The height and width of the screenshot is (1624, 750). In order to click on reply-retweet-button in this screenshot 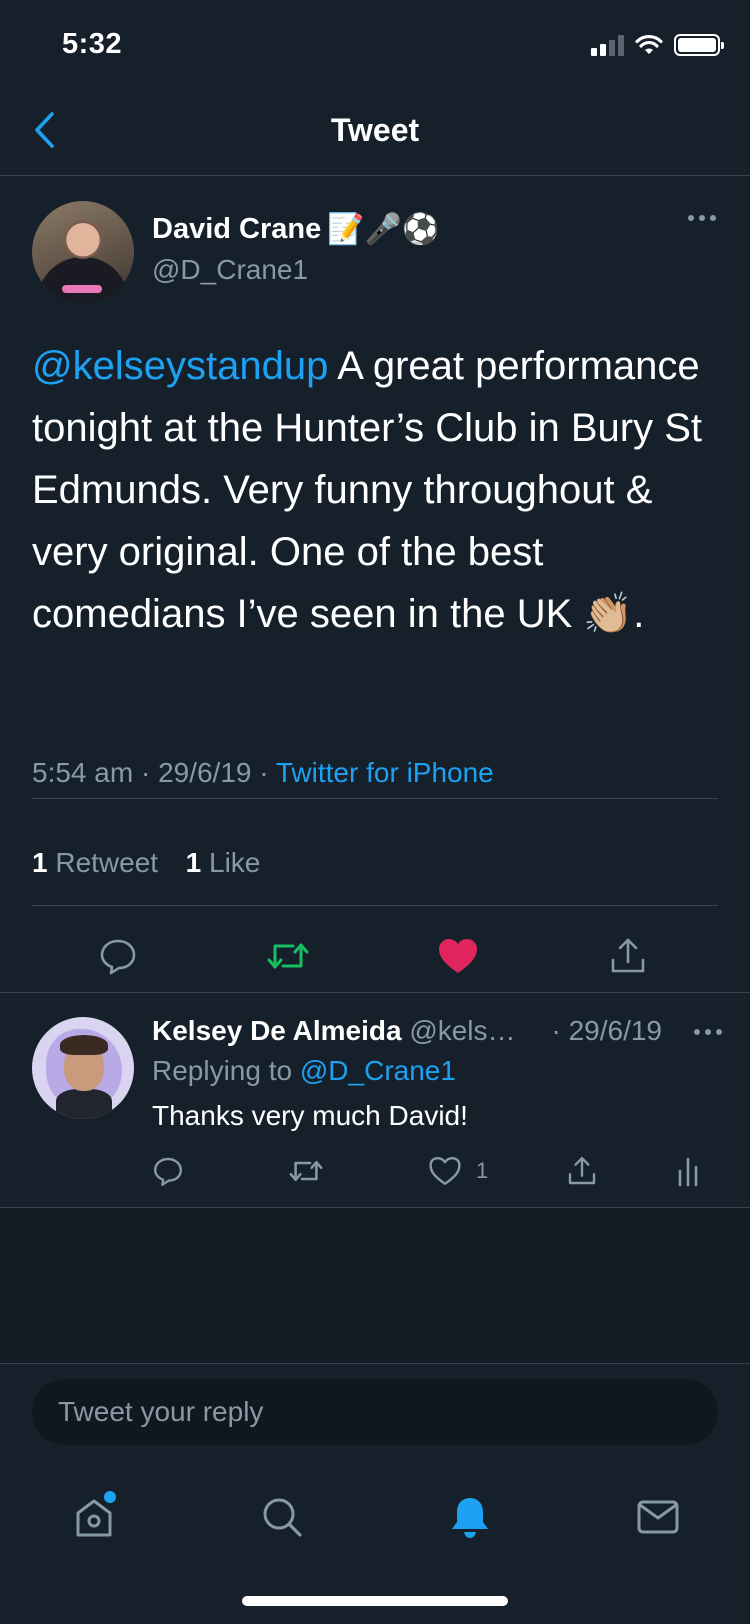, I will do `click(306, 1171)`.